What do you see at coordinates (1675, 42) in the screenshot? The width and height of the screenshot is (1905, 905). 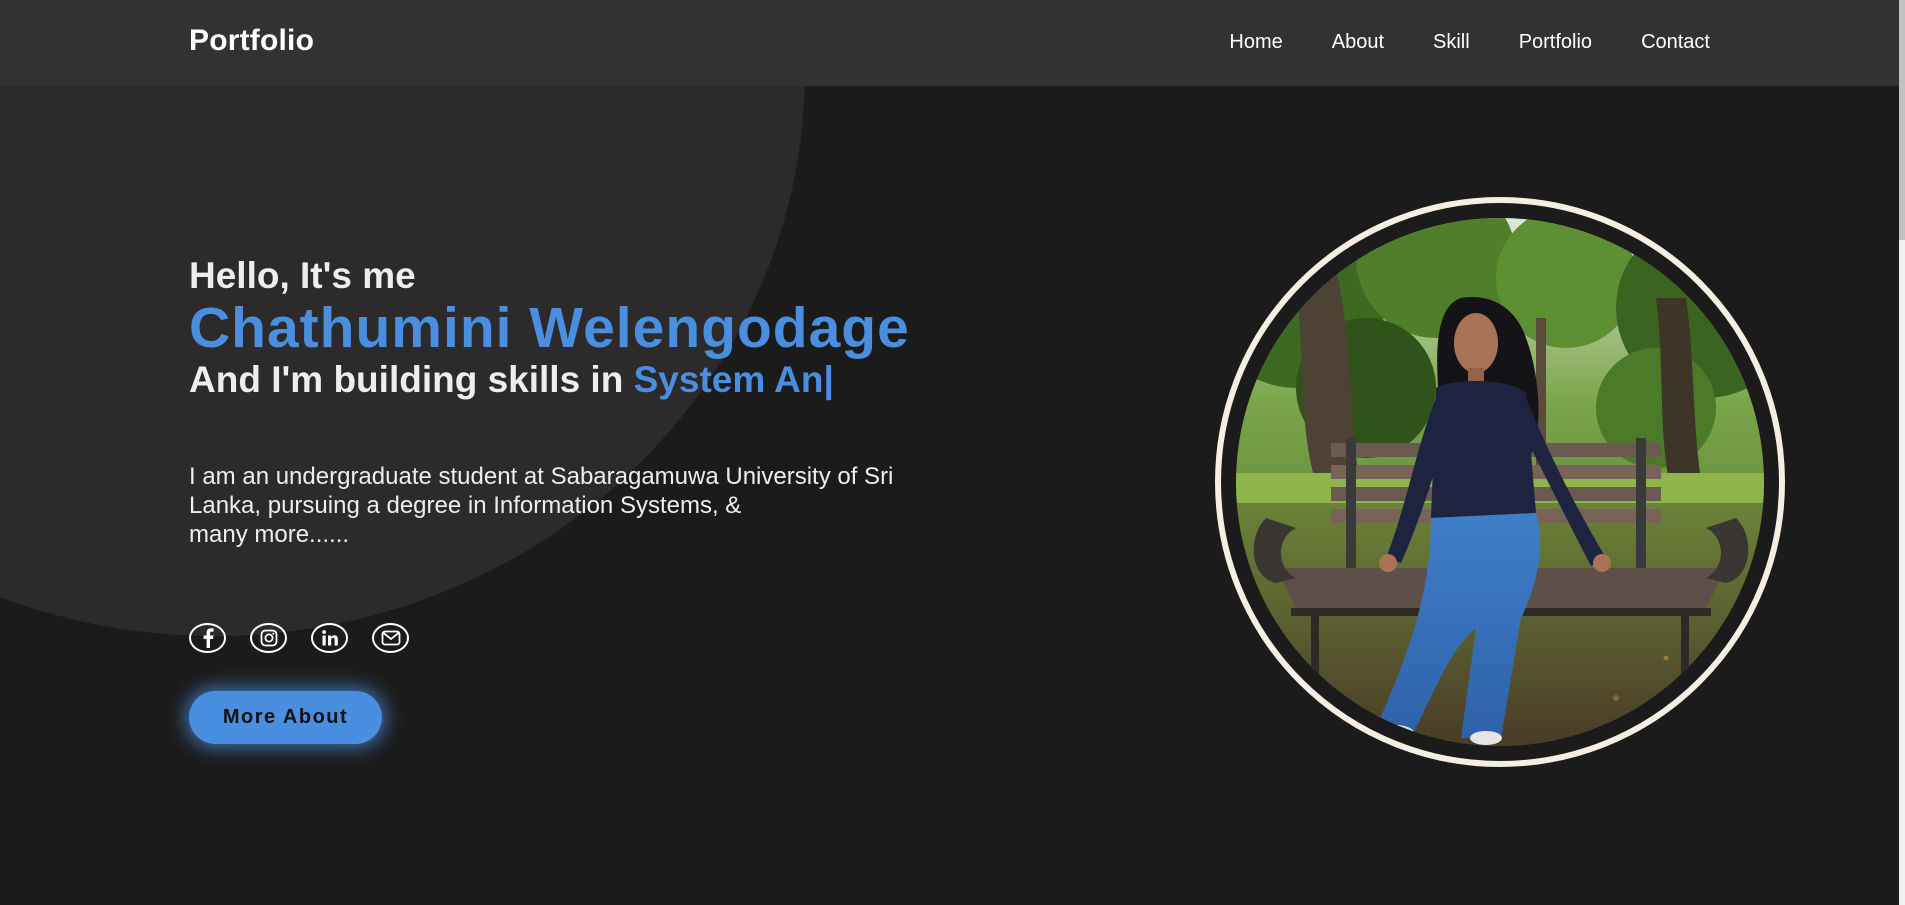 I see `nav-contact: Contact` at bounding box center [1675, 42].